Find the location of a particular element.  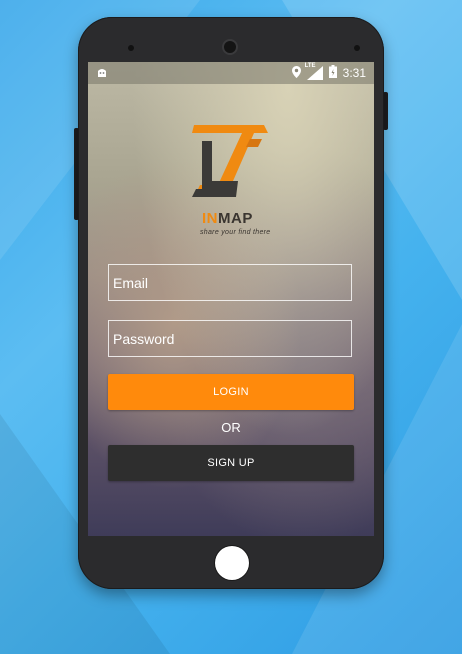

or-divider-label: OR is located at coordinates (231, 427).